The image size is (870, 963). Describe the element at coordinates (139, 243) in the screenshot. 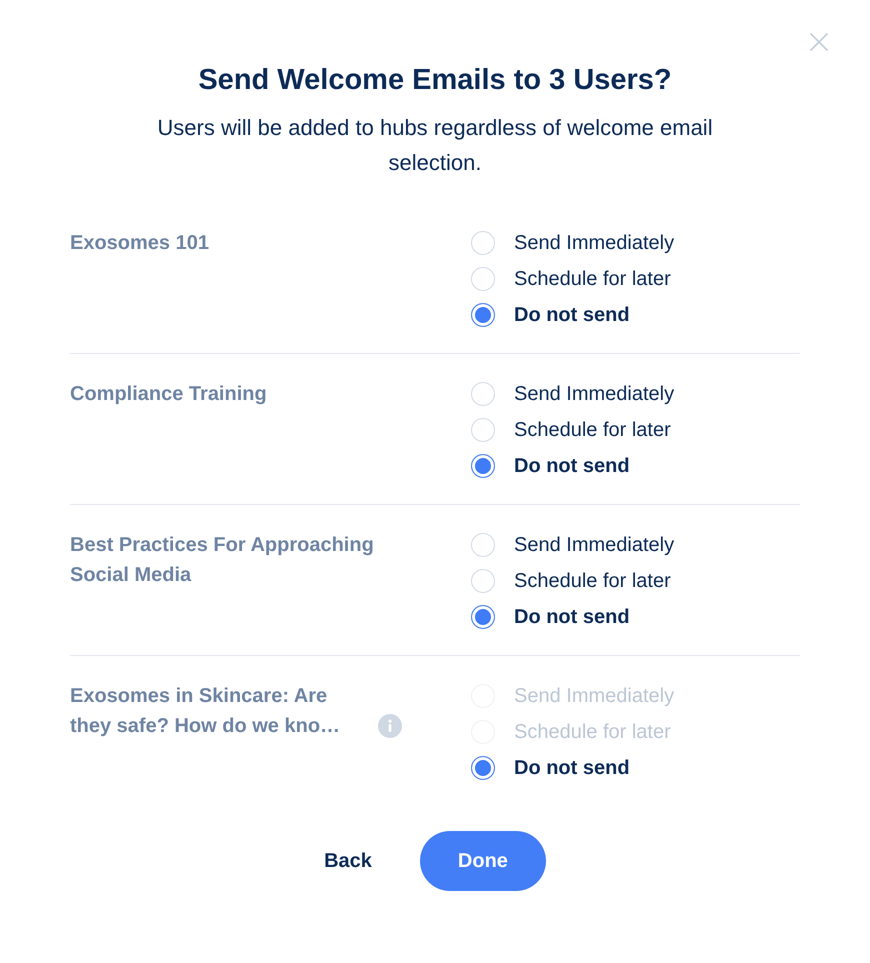

I see `hub-name: Exosomes 101` at that location.